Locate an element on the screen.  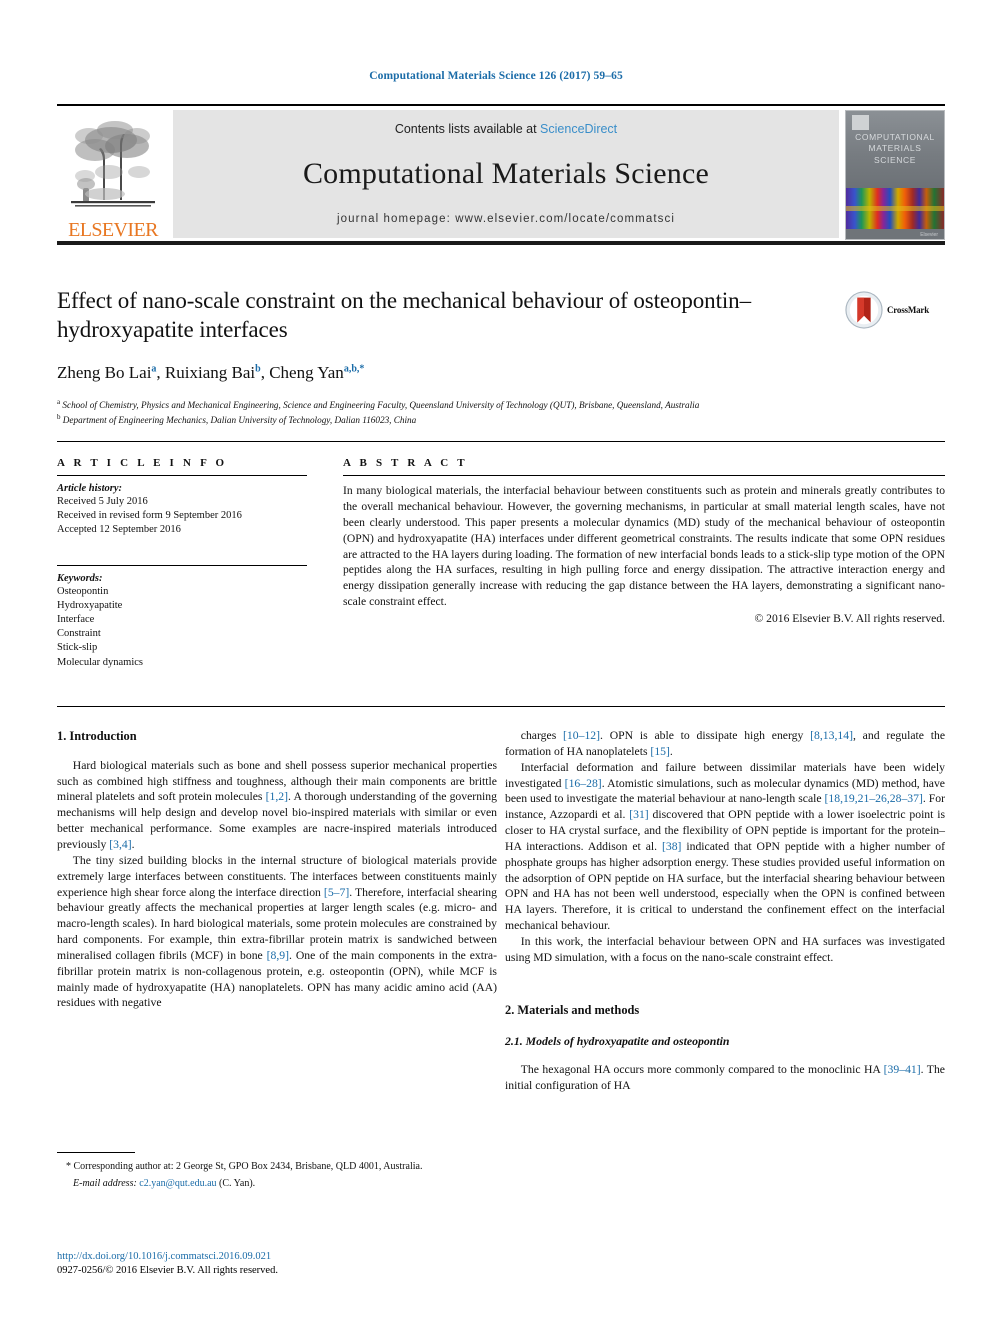
author-affil-mark: a,b,* is located at coordinates (354, 369).